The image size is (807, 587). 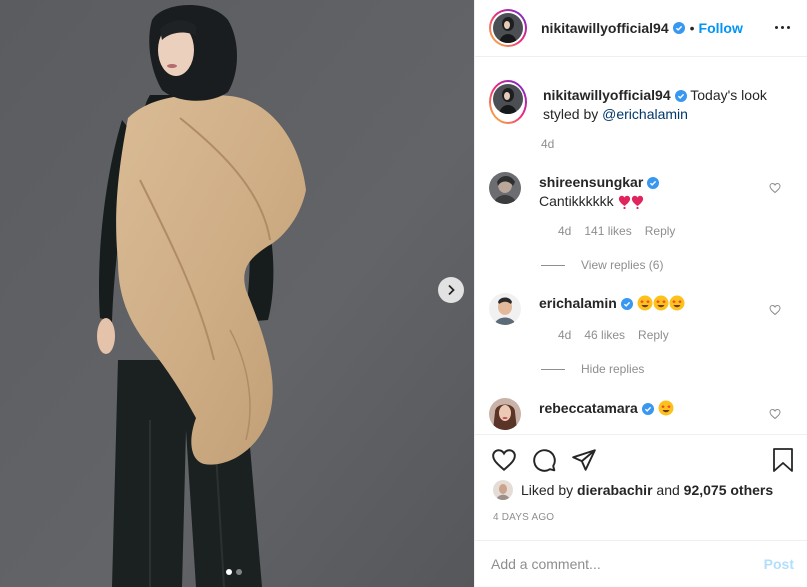 I want to click on caption-mention-link: @erichalamin, so click(x=645, y=114).